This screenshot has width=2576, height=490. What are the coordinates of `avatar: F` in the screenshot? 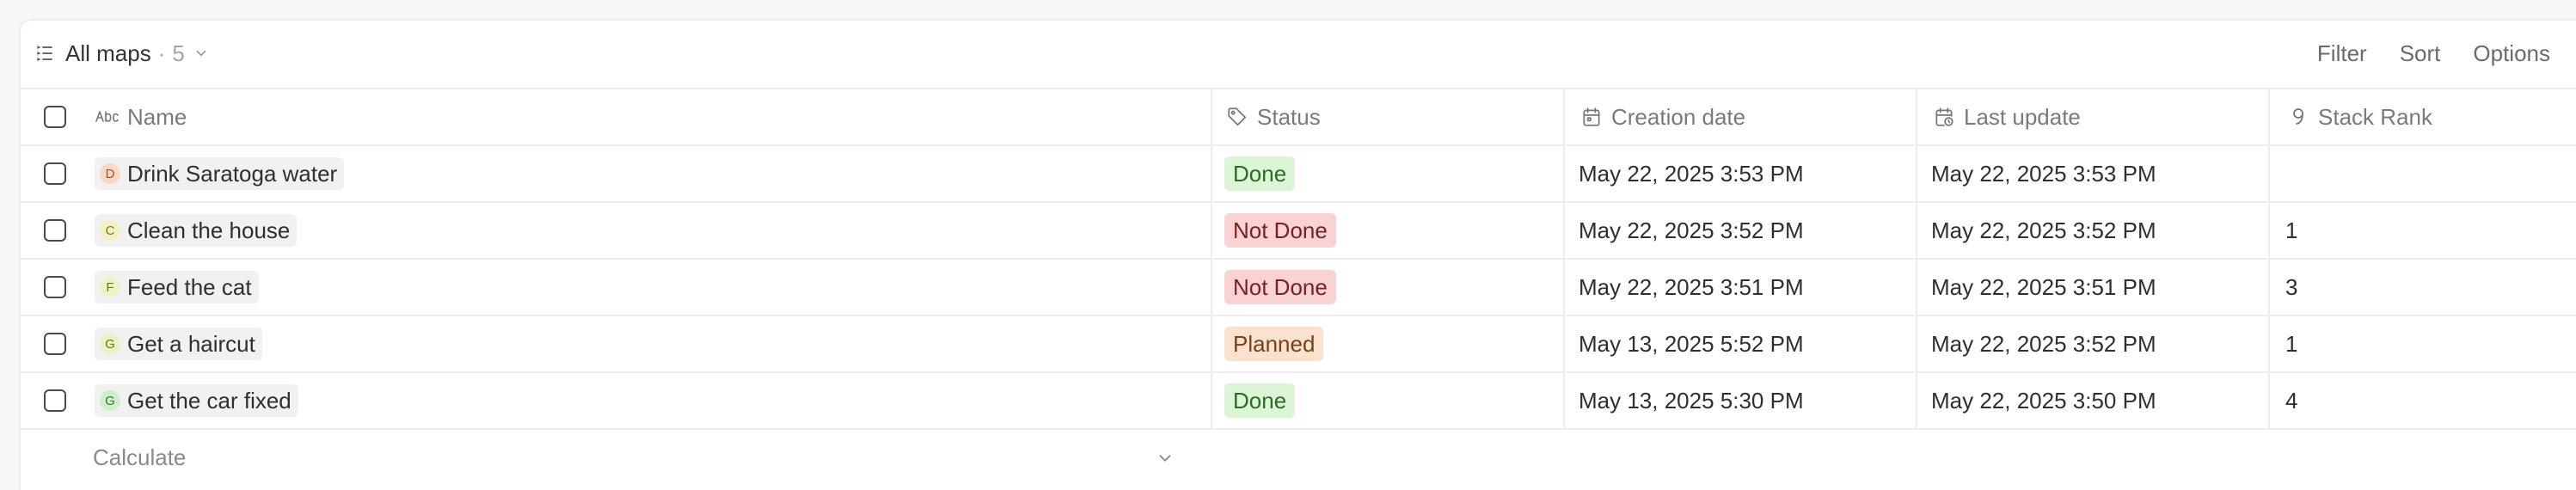 It's located at (110, 287).